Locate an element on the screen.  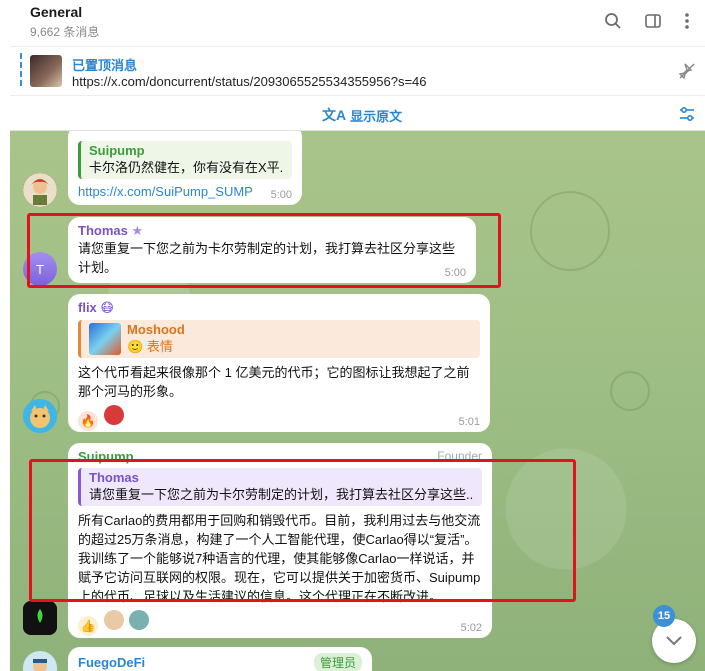
chevron-down-icon is located at coordinates (674, 641).